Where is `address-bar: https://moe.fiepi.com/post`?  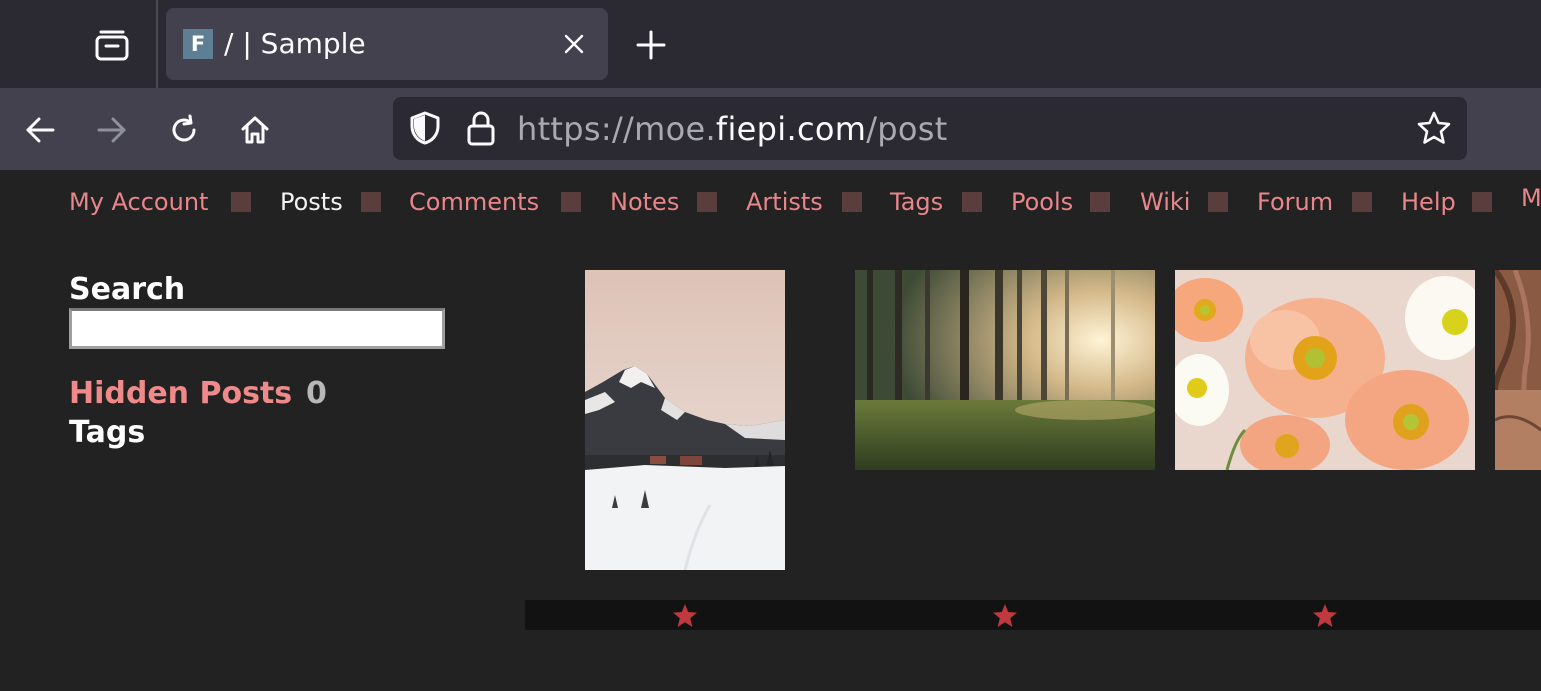
address-bar: https://moe.fiepi.com/post is located at coordinates (930, 128).